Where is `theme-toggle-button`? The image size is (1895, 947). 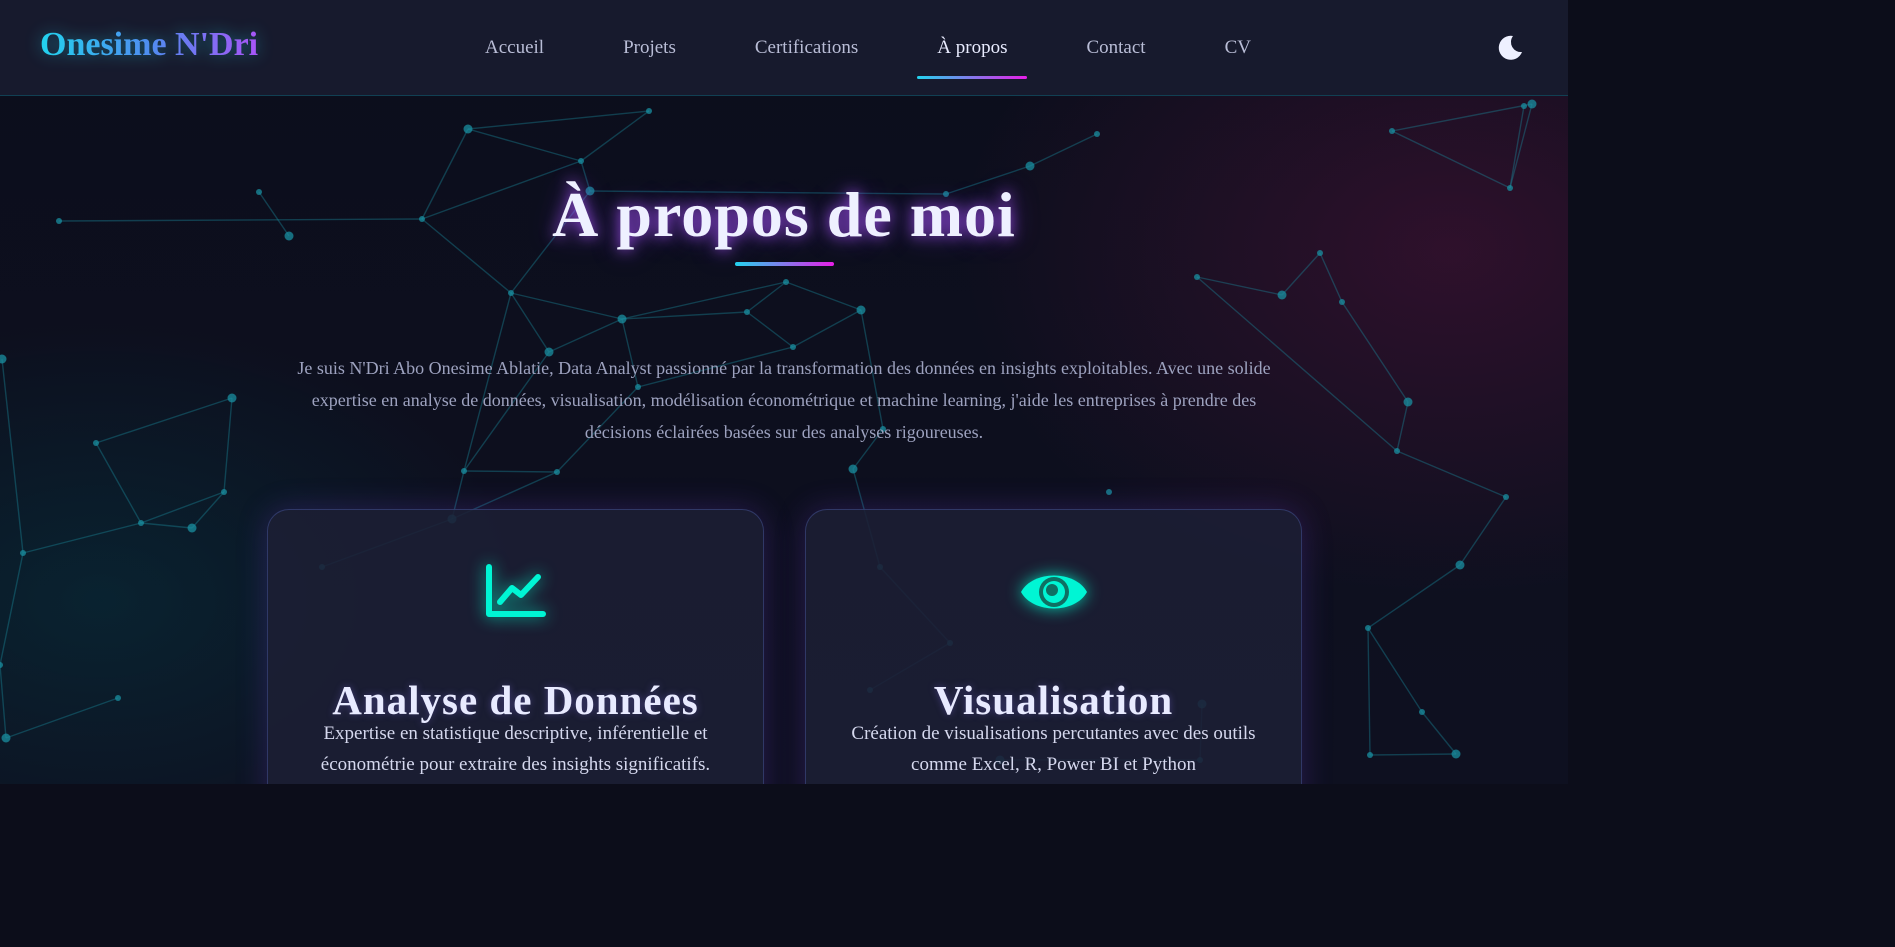 theme-toggle-button is located at coordinates (1510, 48).